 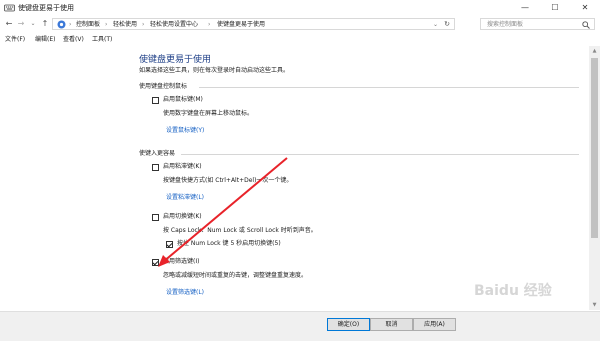 I want to click on back-arrow-icon: ←, so click(x=9, y=24).